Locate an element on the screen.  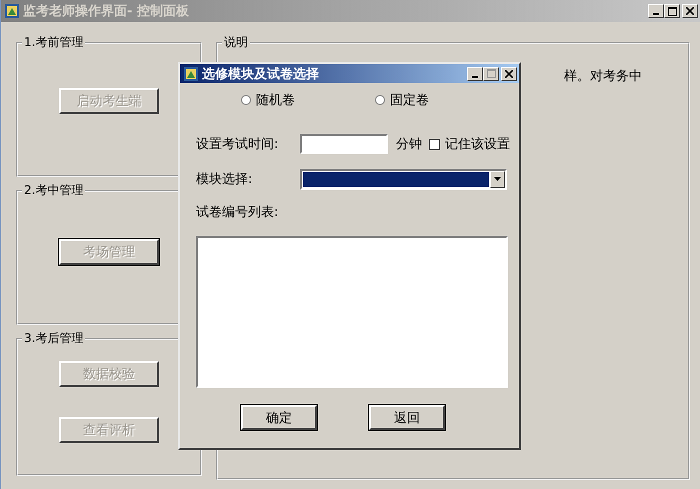
dialog-button: 确定 is located at coordinates (279, 417).